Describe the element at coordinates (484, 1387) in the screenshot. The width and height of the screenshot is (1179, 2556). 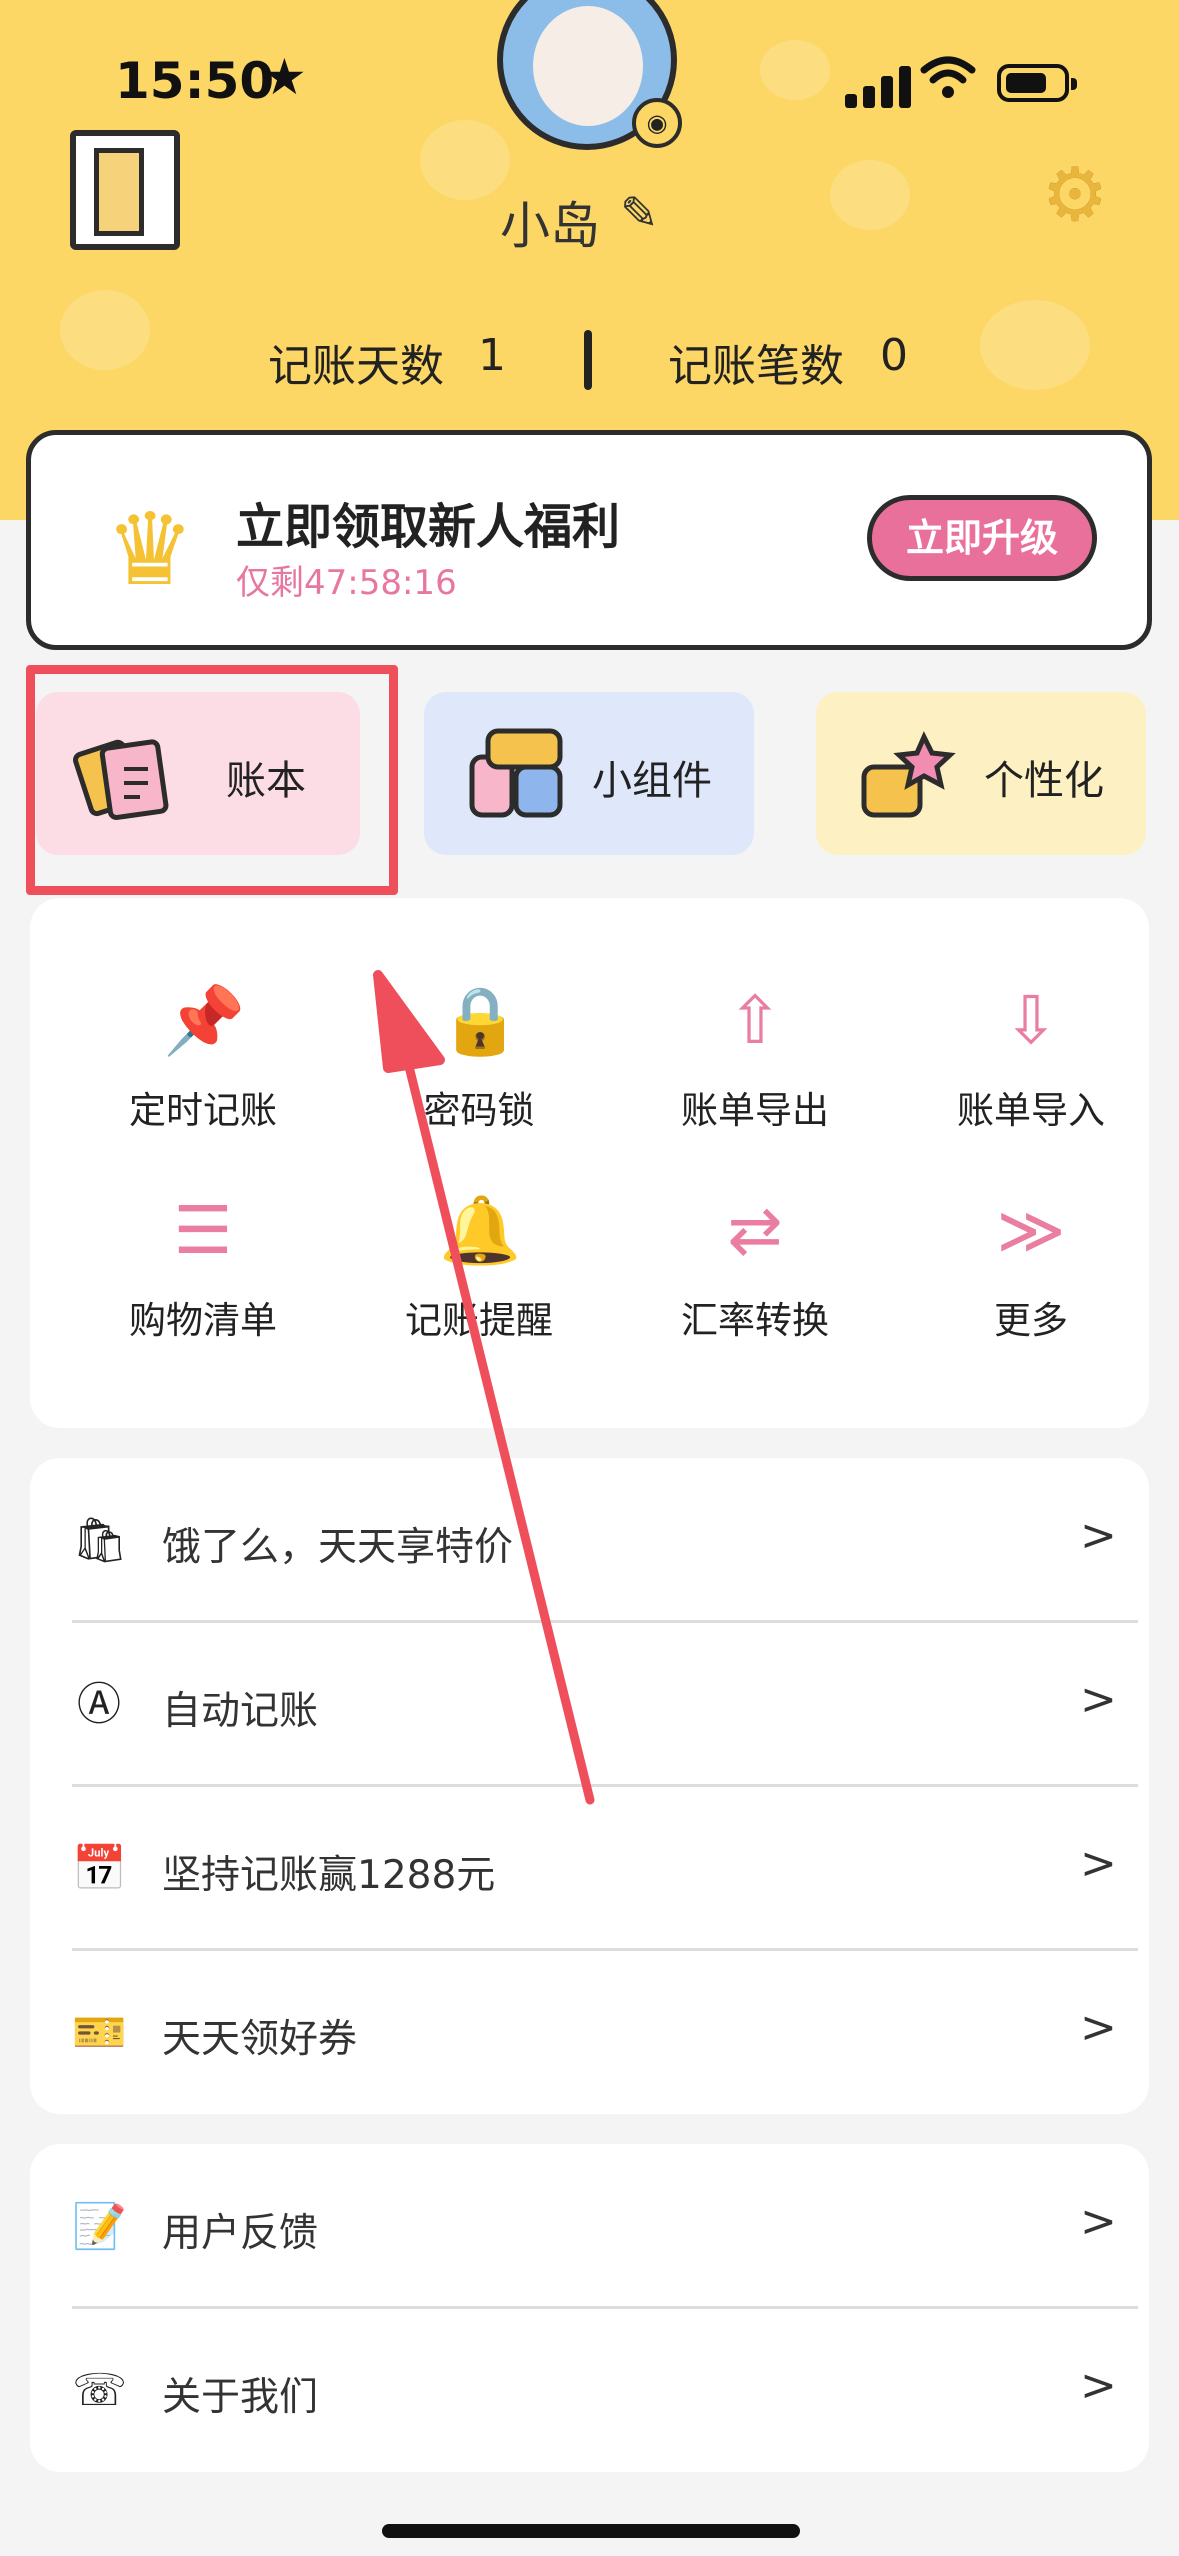
I see `annotation-arrow` at that location.